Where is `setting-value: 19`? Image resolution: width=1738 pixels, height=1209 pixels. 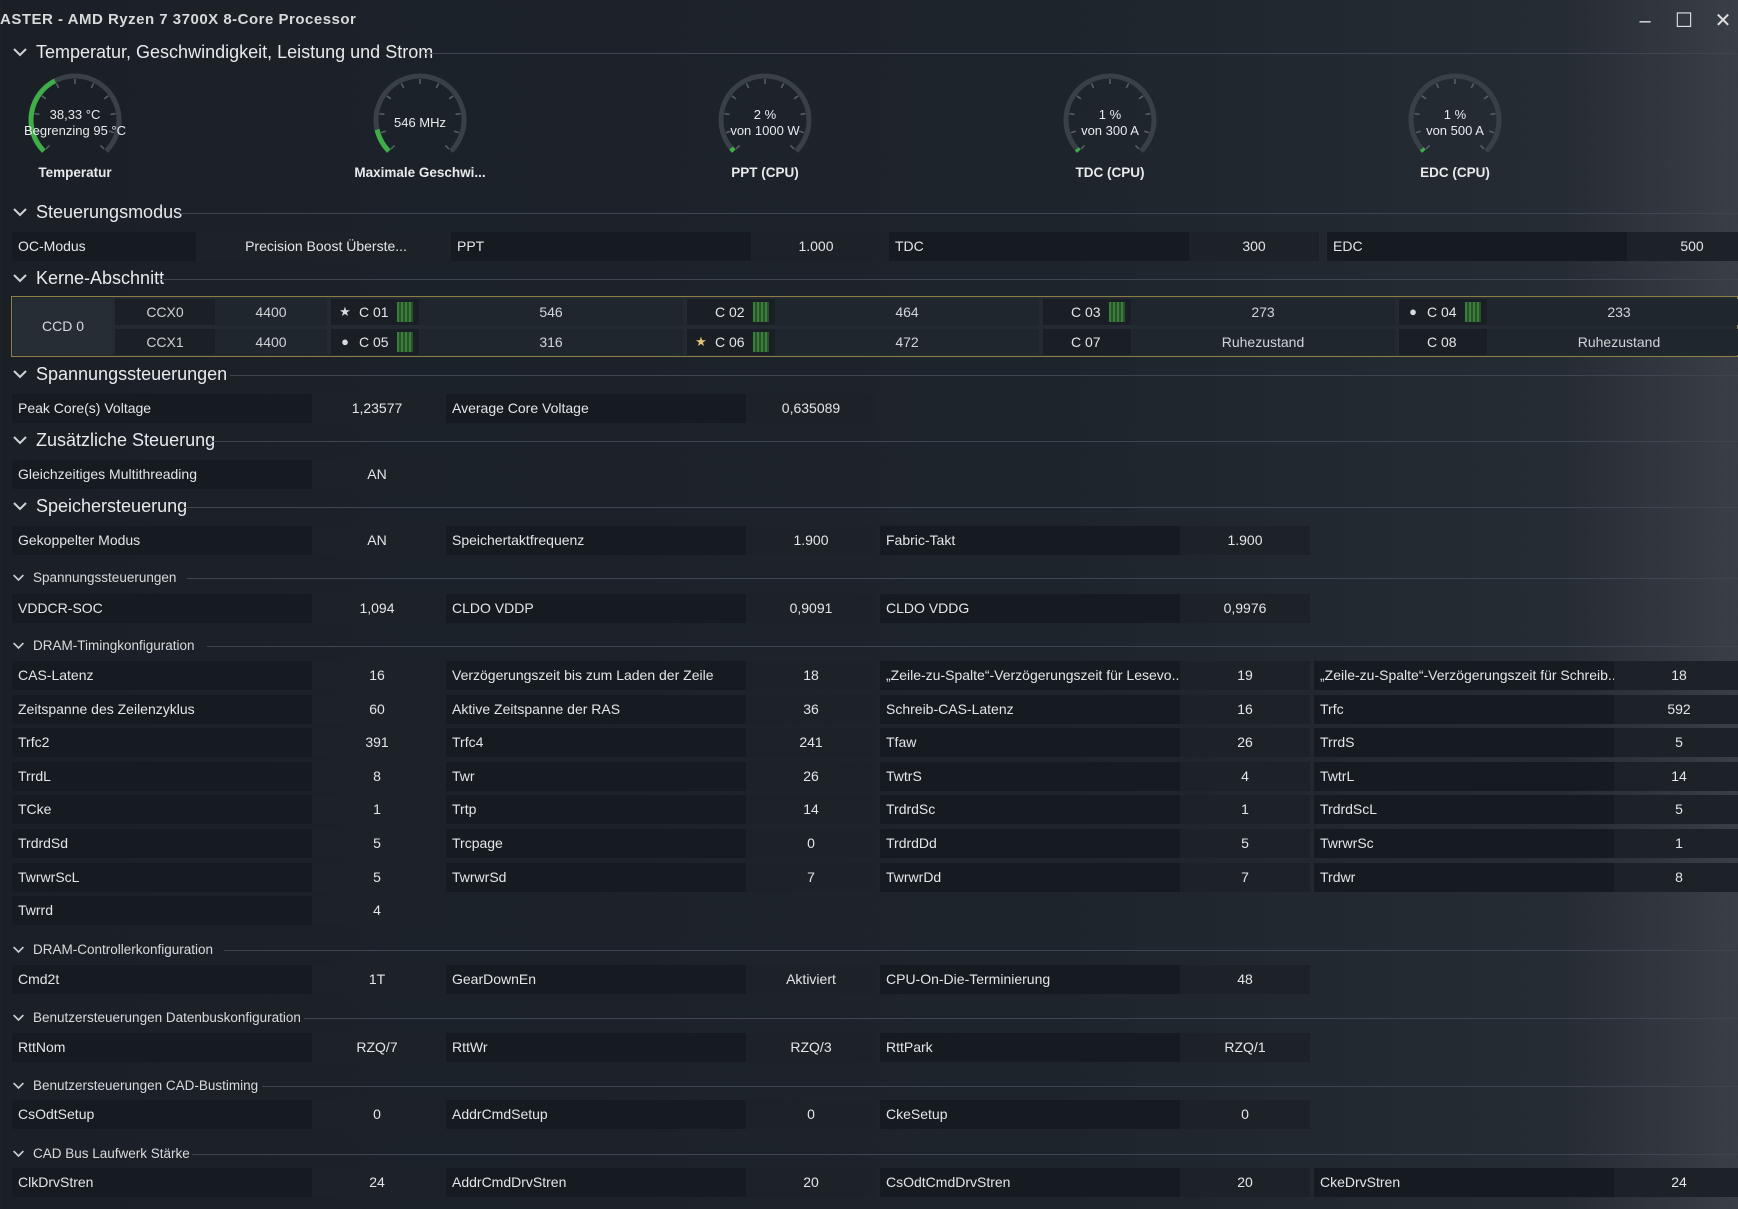
setting-value: 19 is located at coordinates (1245, 675).